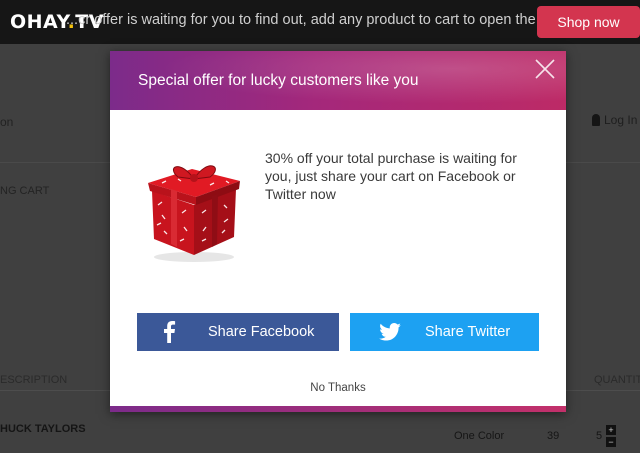  Describe the element at coordinates (338, 388) in the screenshot. I see `no-thanks-link: No Thanks` at that location.